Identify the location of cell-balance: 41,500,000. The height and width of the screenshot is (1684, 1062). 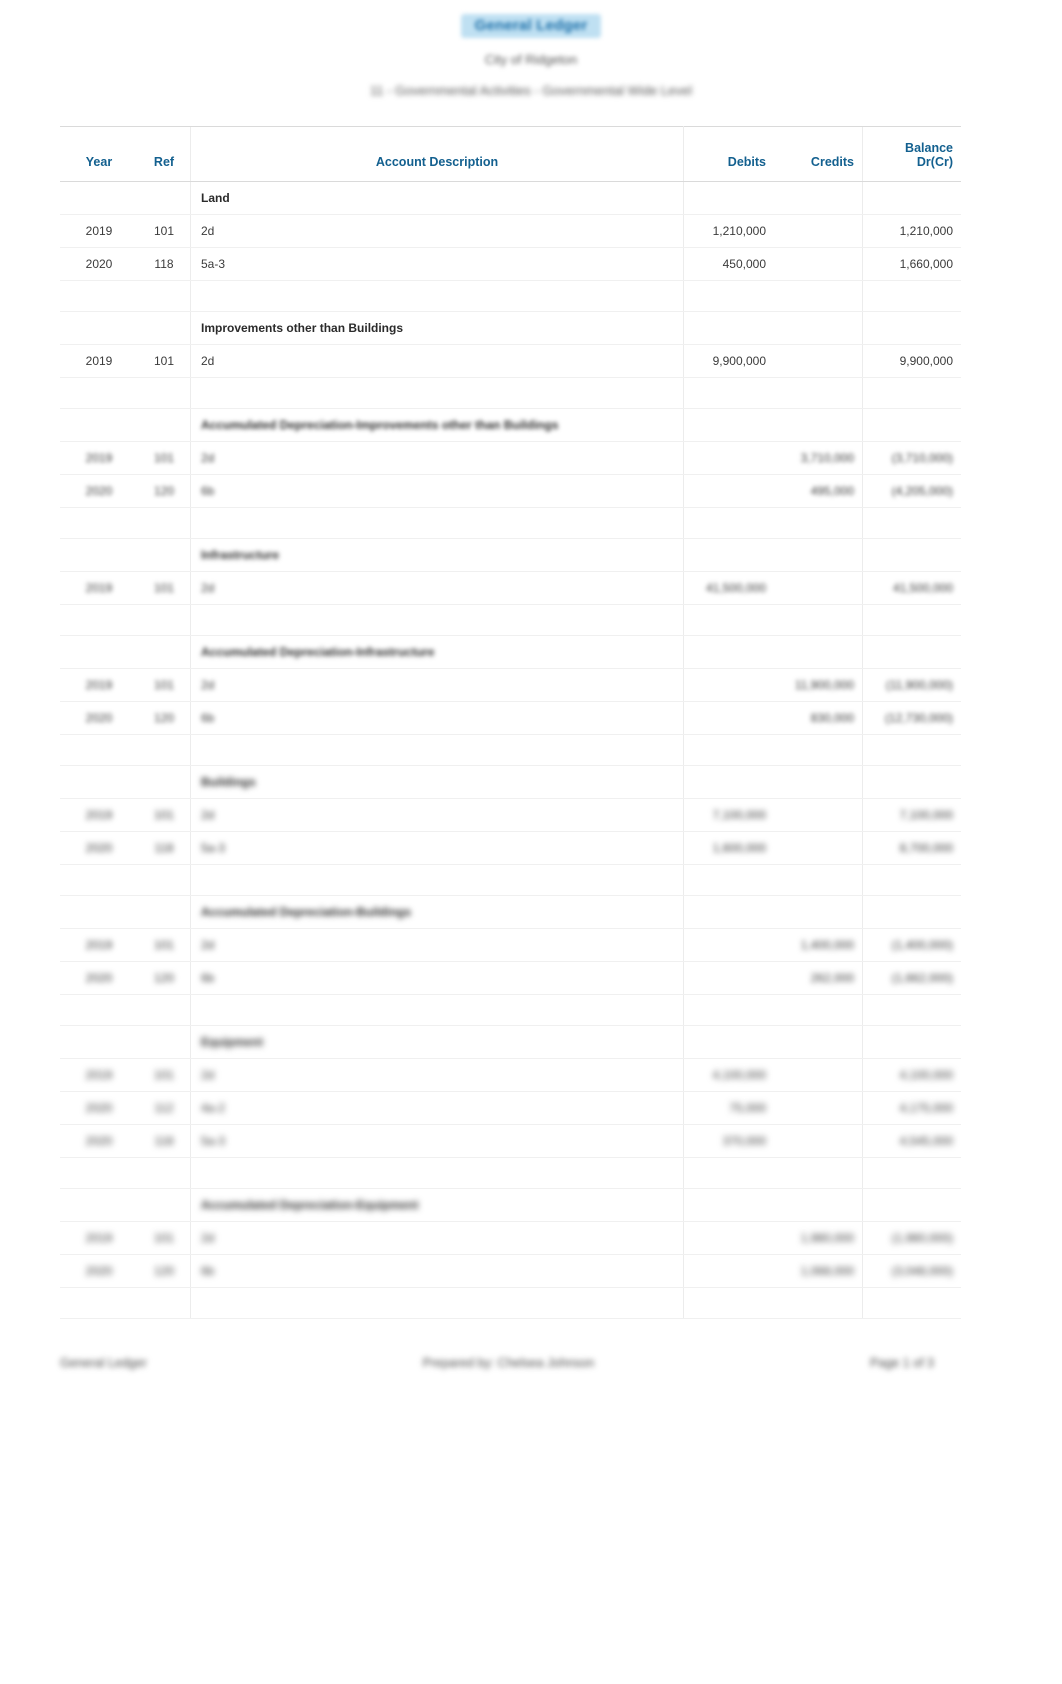
(911, 588).